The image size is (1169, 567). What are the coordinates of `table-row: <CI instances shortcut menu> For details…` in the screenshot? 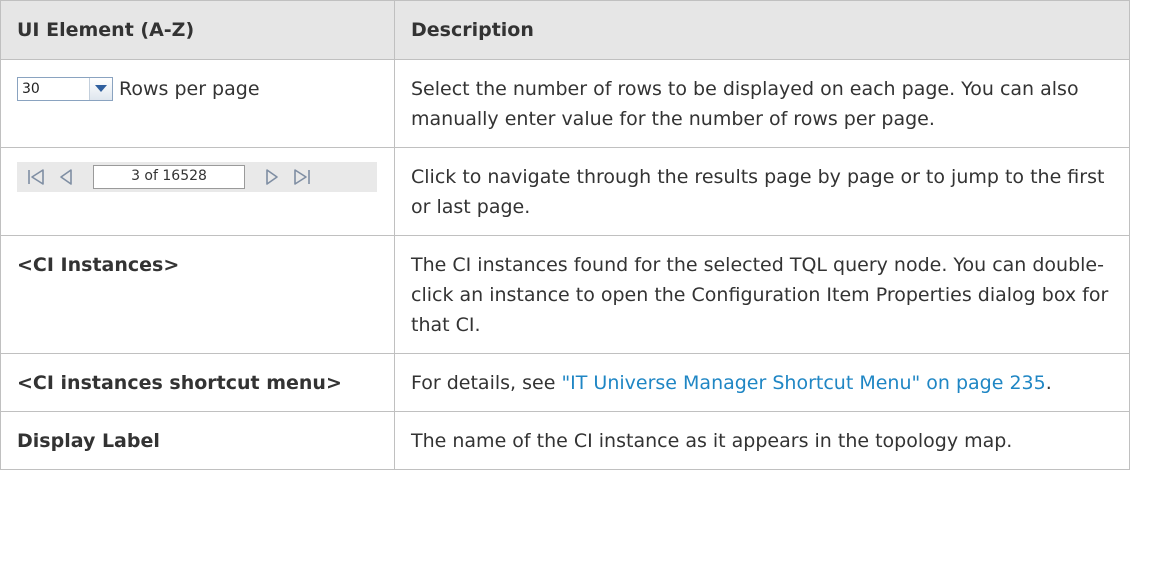 It's located at (565, 382).